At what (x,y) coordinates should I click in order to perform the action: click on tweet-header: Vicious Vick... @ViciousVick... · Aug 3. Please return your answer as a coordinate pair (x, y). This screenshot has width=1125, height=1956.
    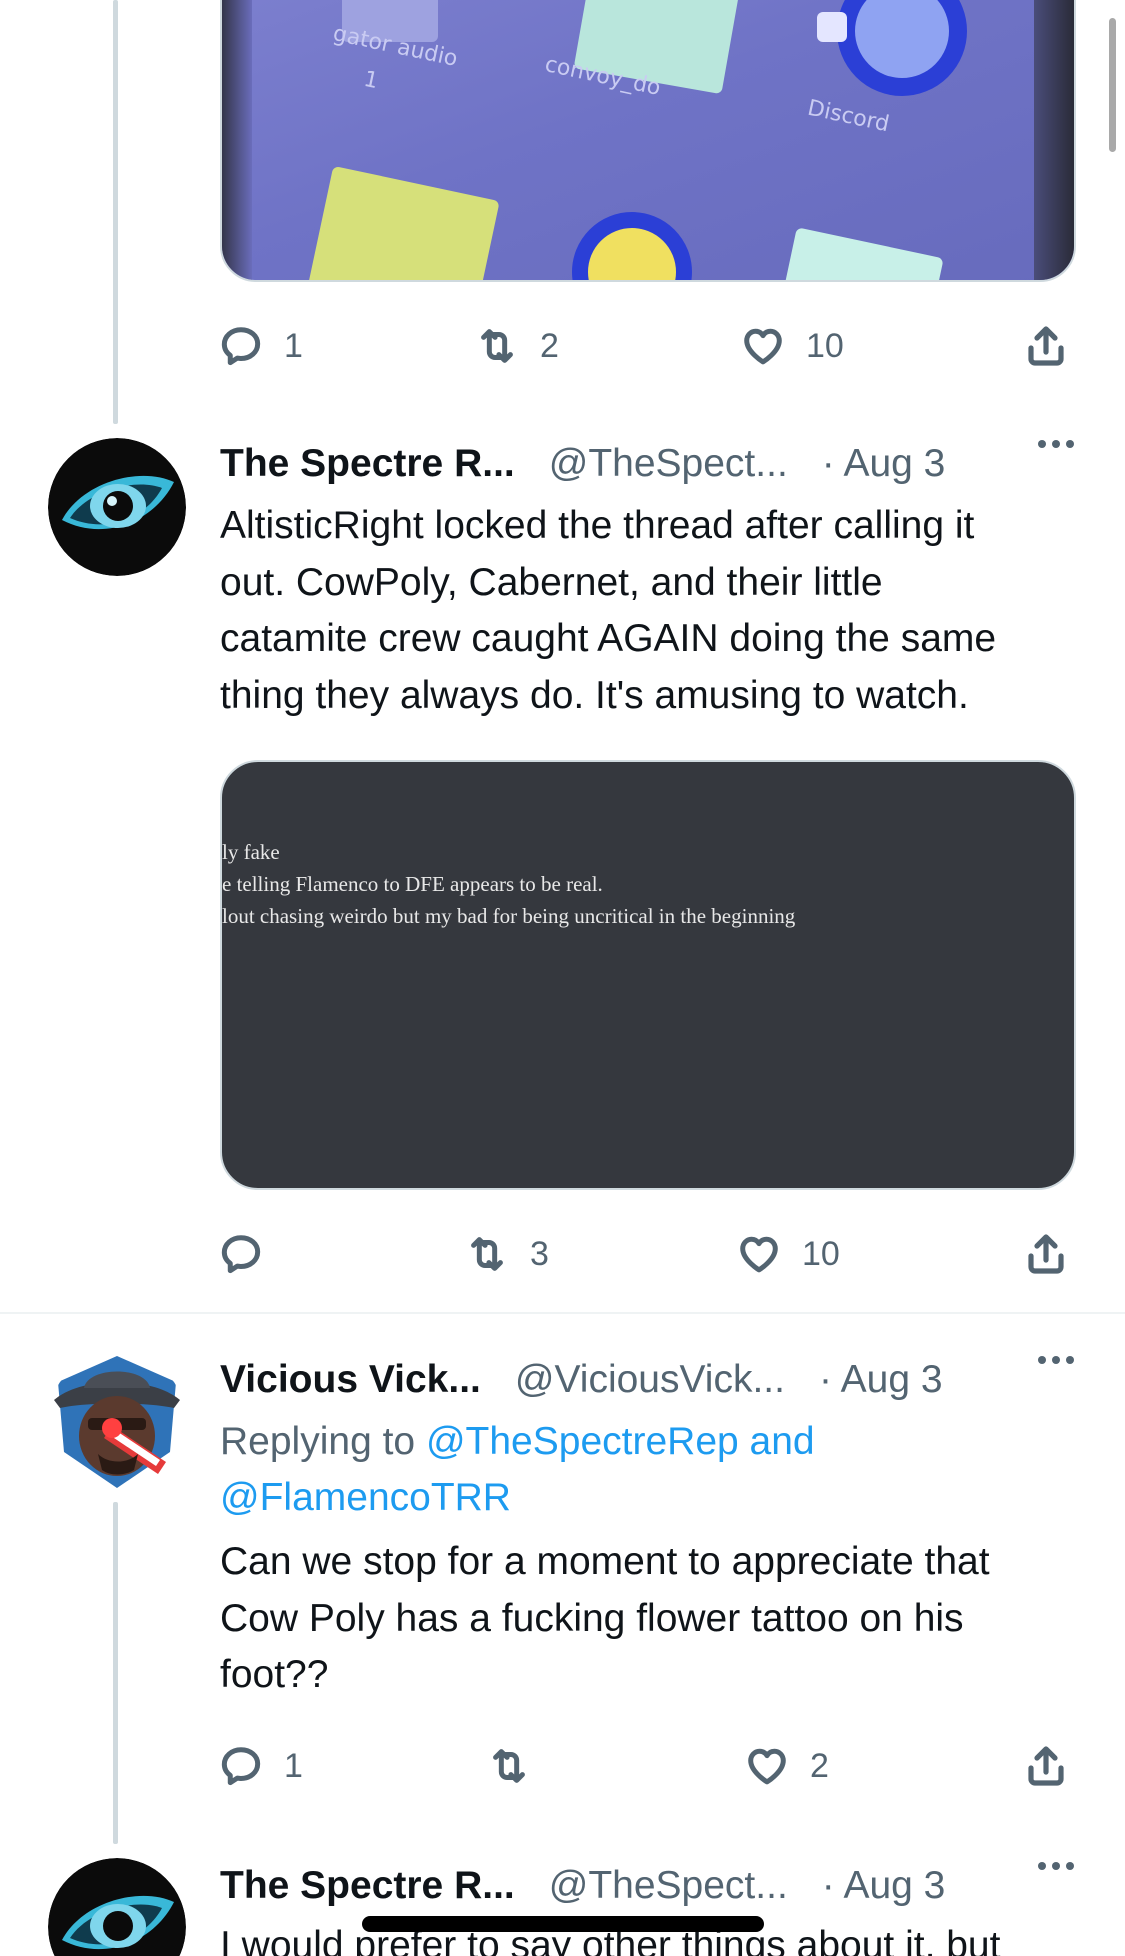
    Looking at the image, I should click on (650, 1380).